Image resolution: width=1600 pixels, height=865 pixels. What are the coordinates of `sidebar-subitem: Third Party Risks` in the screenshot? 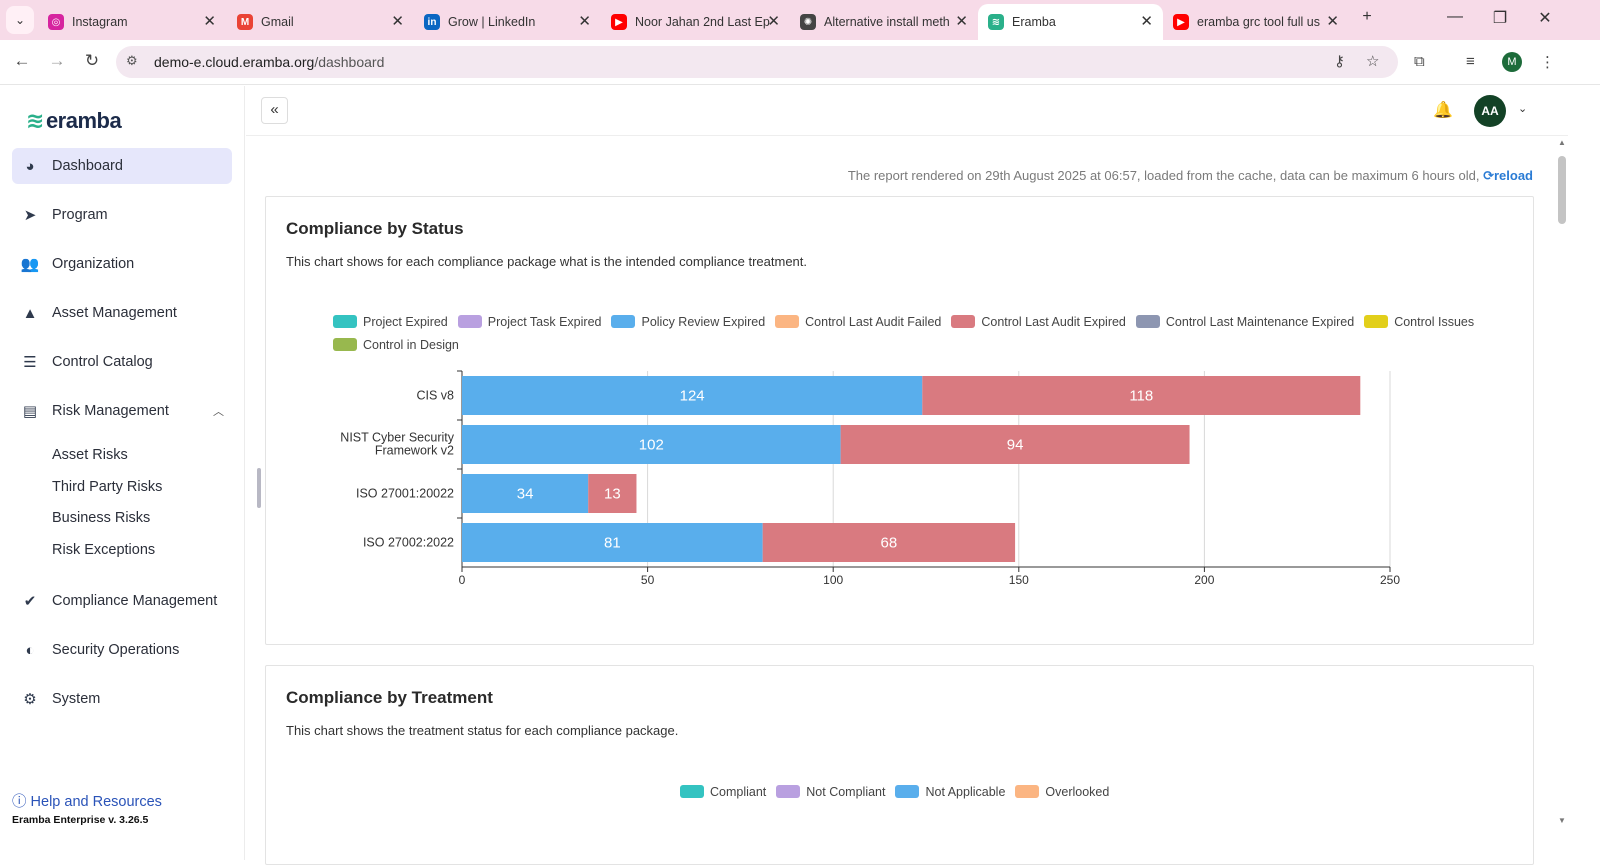 It's located at (107, 487).